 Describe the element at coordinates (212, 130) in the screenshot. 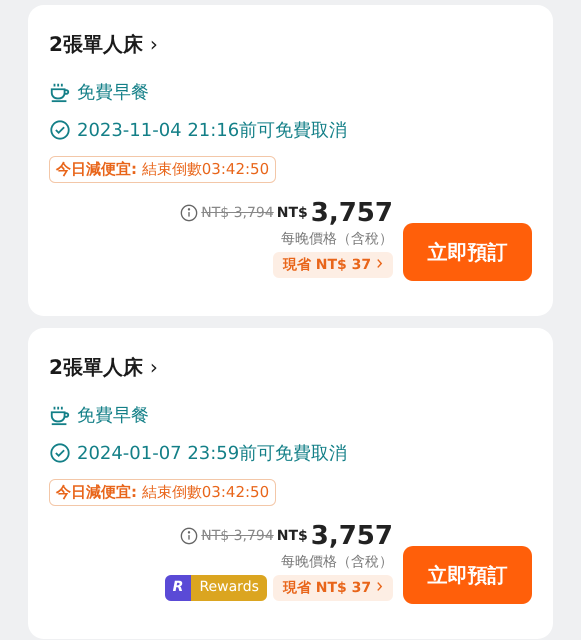

I see `cancellation-text: 2023-11-04 21:16前可免費取消` at that location.